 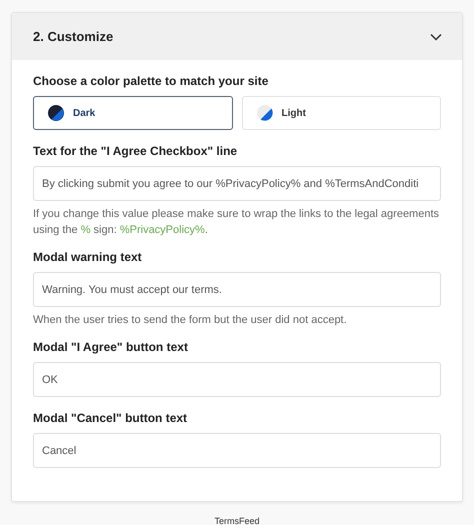 What do you see at coordinates (73, 36) in the screenshot?
I see `section-title: 2. Customize` at bounding box center [73, 36].